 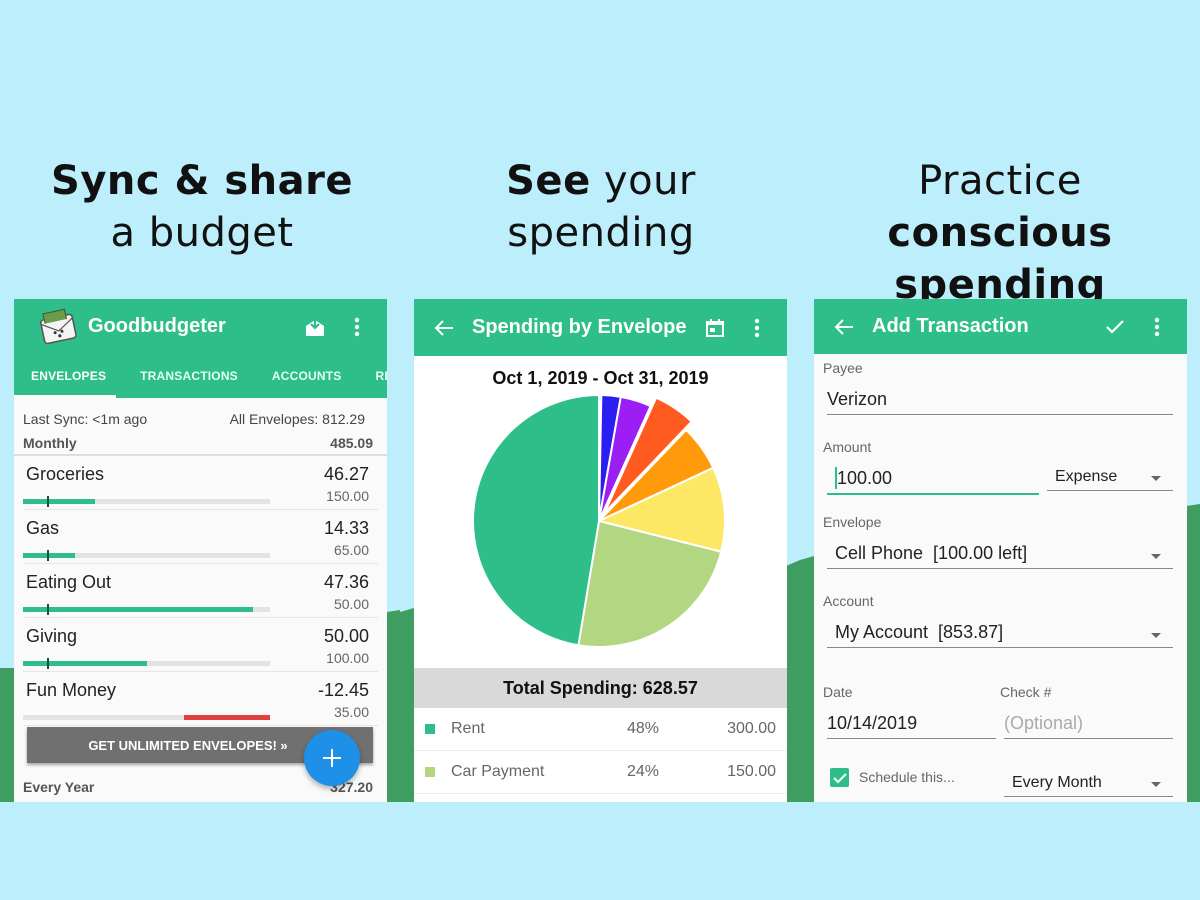 What do you see at coordinates (852, 522) in the screenshot?
I see `envelope-label: Envelope` at bounding box center [852, 522].